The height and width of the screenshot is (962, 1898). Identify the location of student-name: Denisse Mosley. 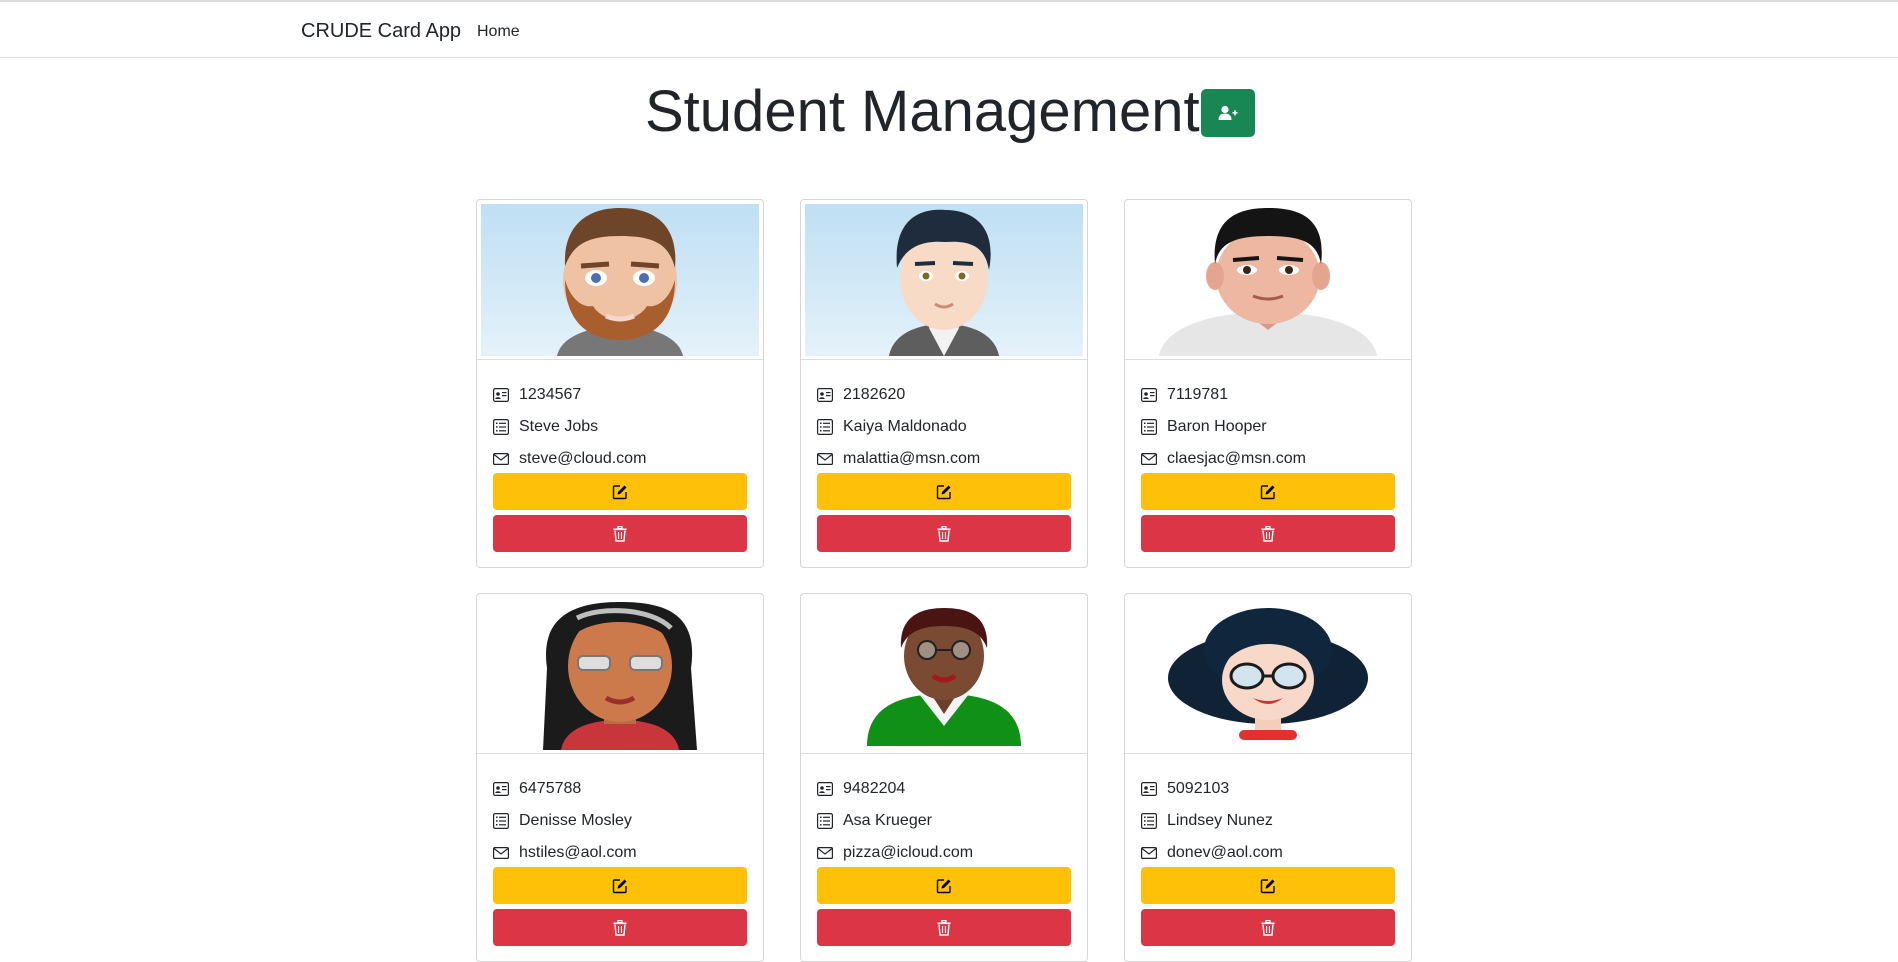
(575, 820).